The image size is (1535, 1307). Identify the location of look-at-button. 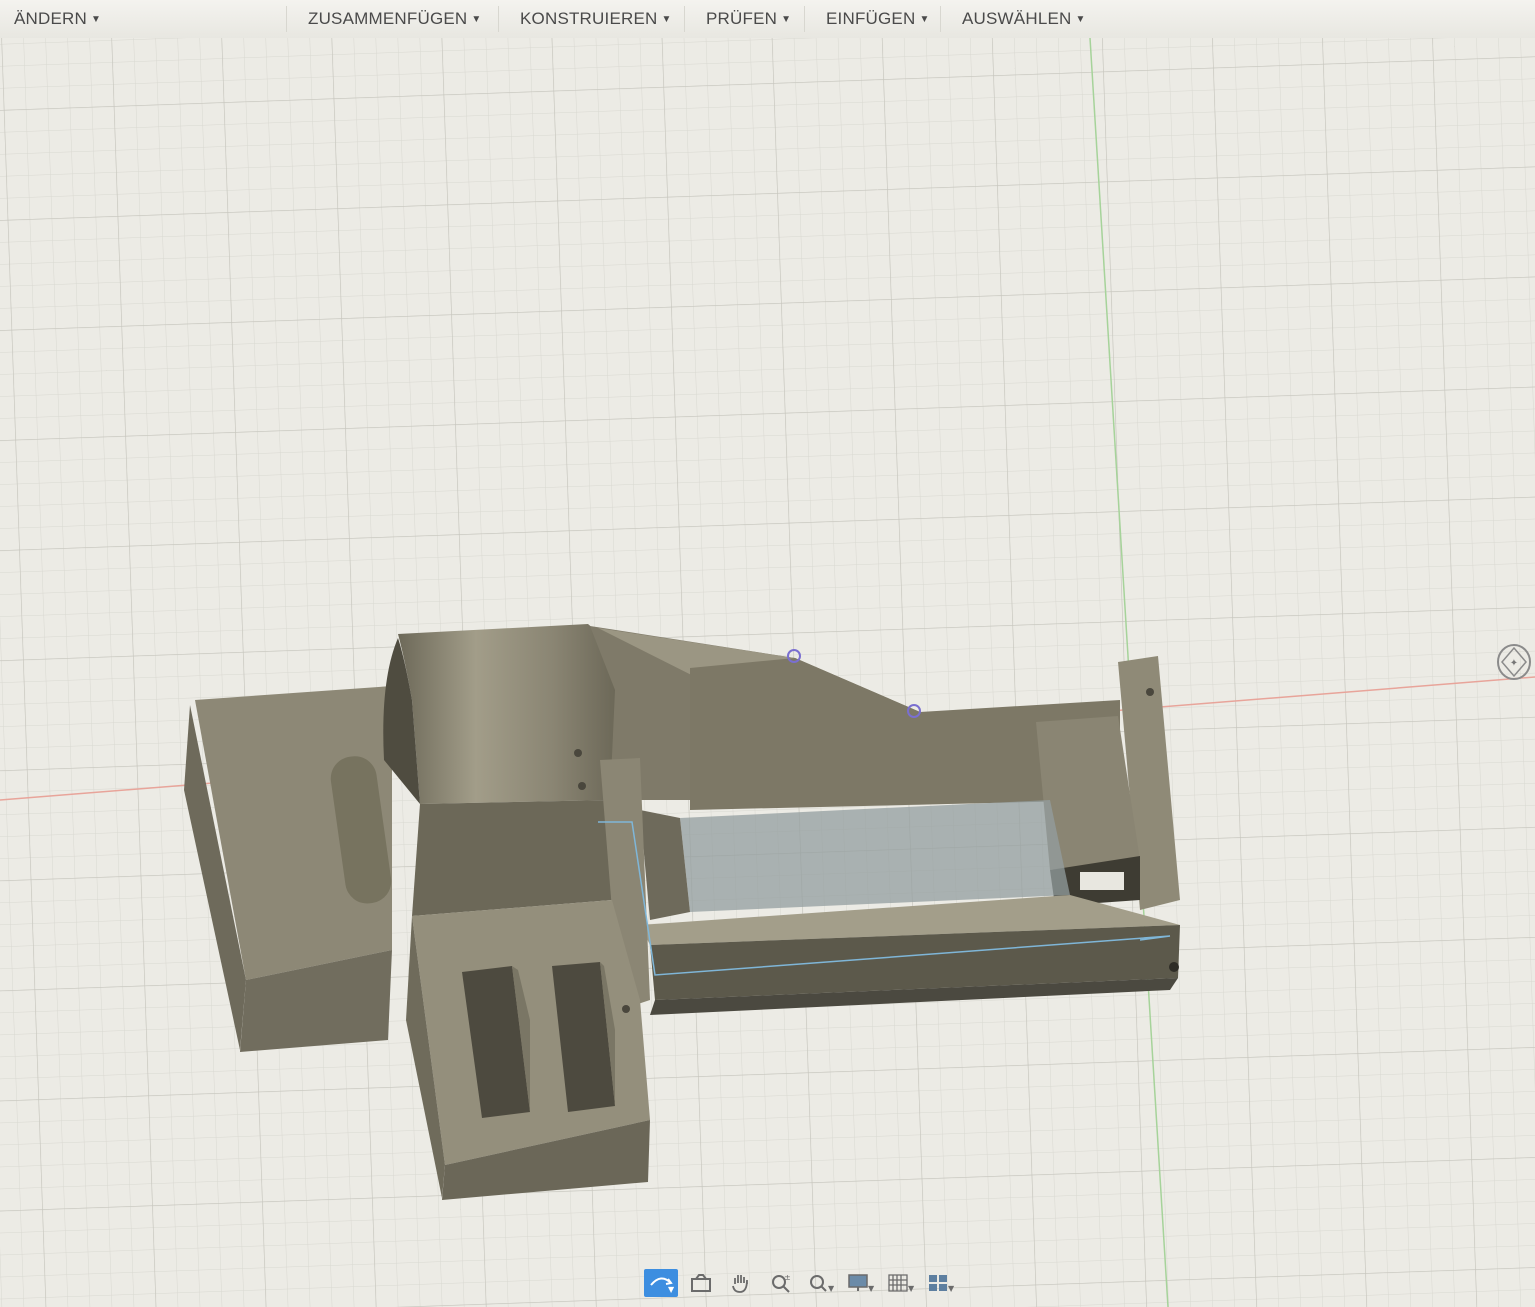
(701, 1283).